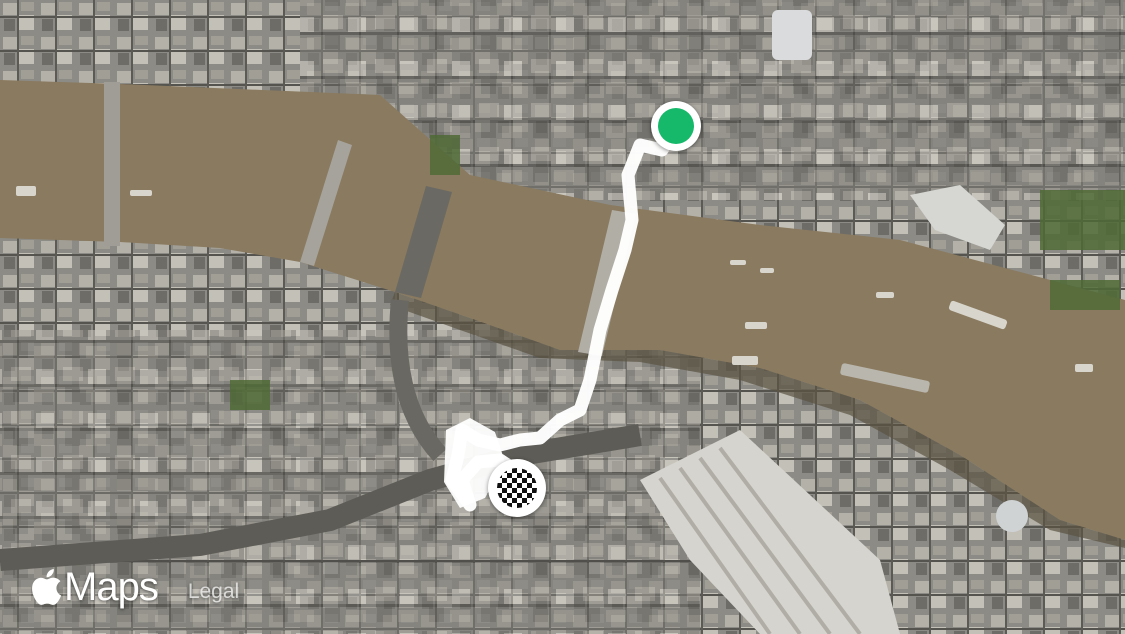 This screenshot has width=1125, height=634. What do you see at coordinates (47, 587) in the screenshot?
I see `apple-logo-icon` at bounding box center [47, 587].